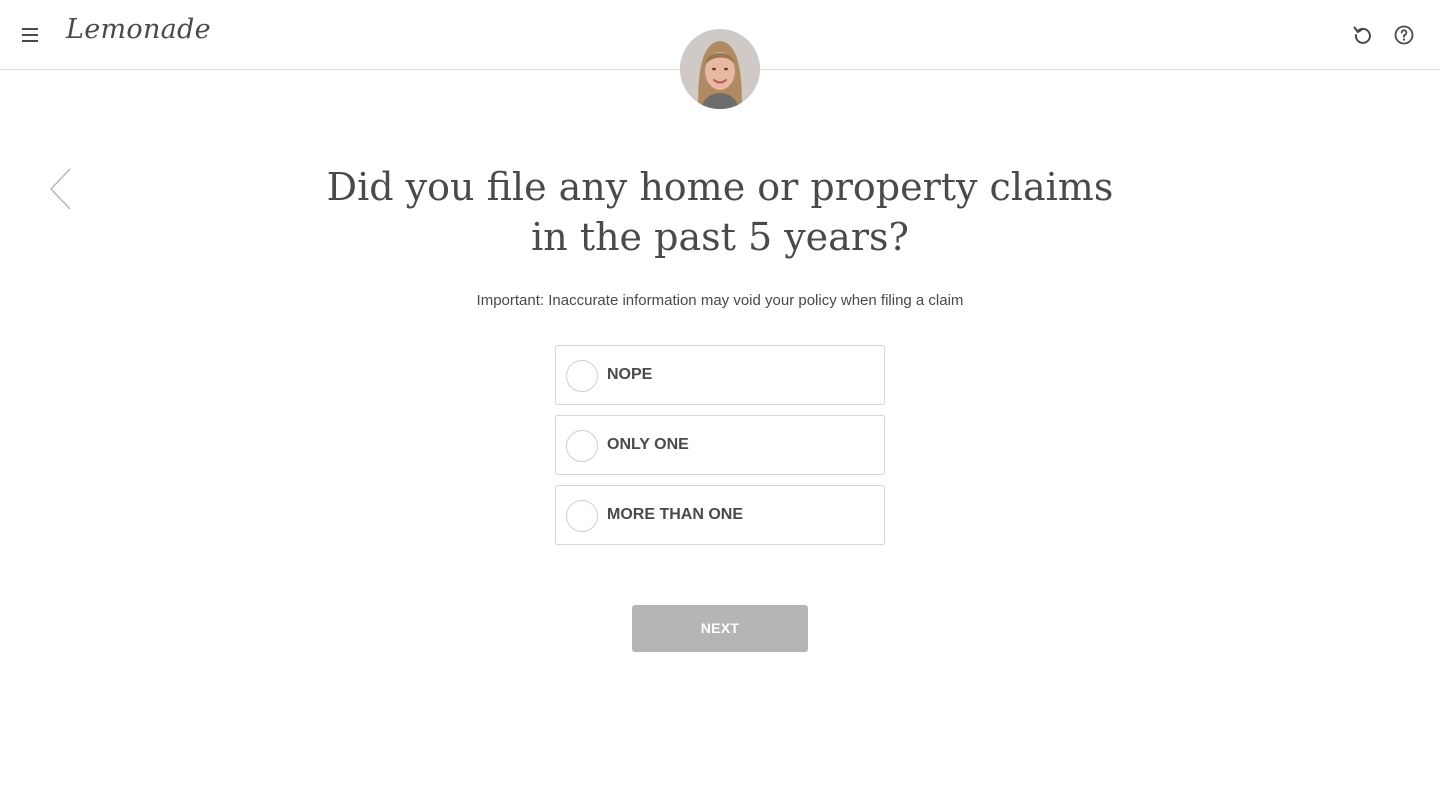 The image size is (1440, 789). I want to click on option-only-one: ONLY ONE, so click(720, 445).